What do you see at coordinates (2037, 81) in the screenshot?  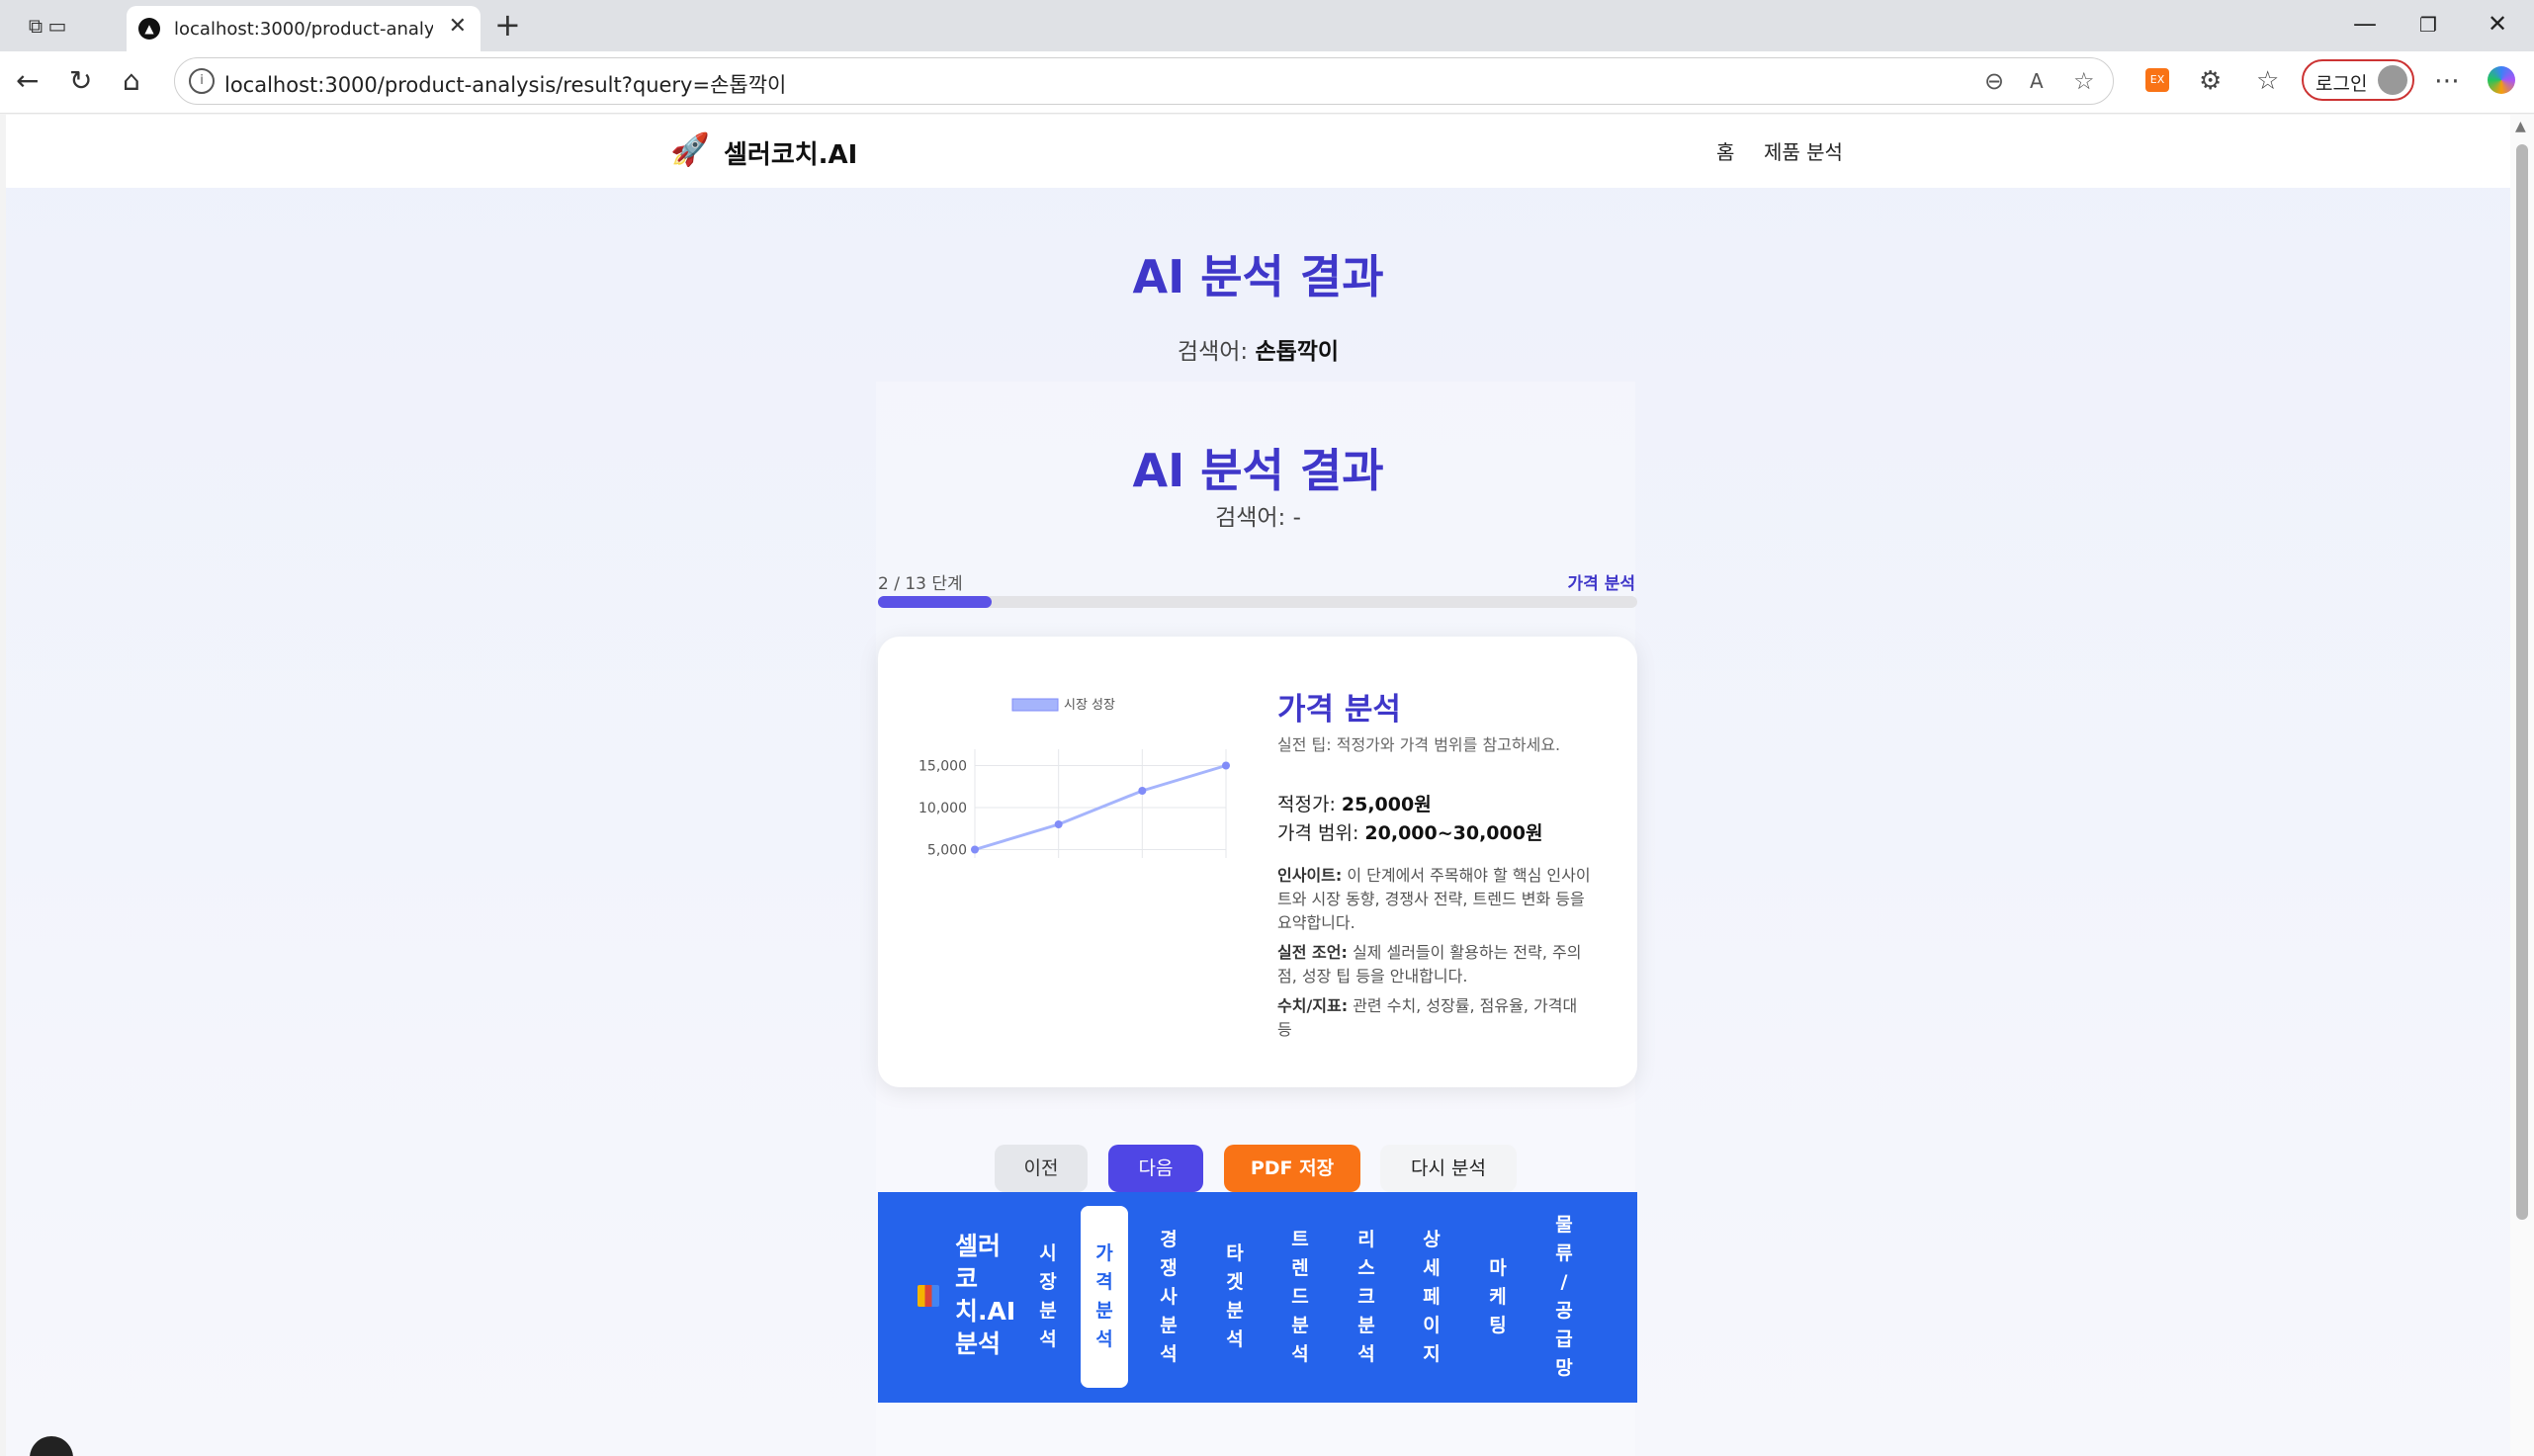 I see `read-aloud-icon: A` at bounding box center [2037, 81].